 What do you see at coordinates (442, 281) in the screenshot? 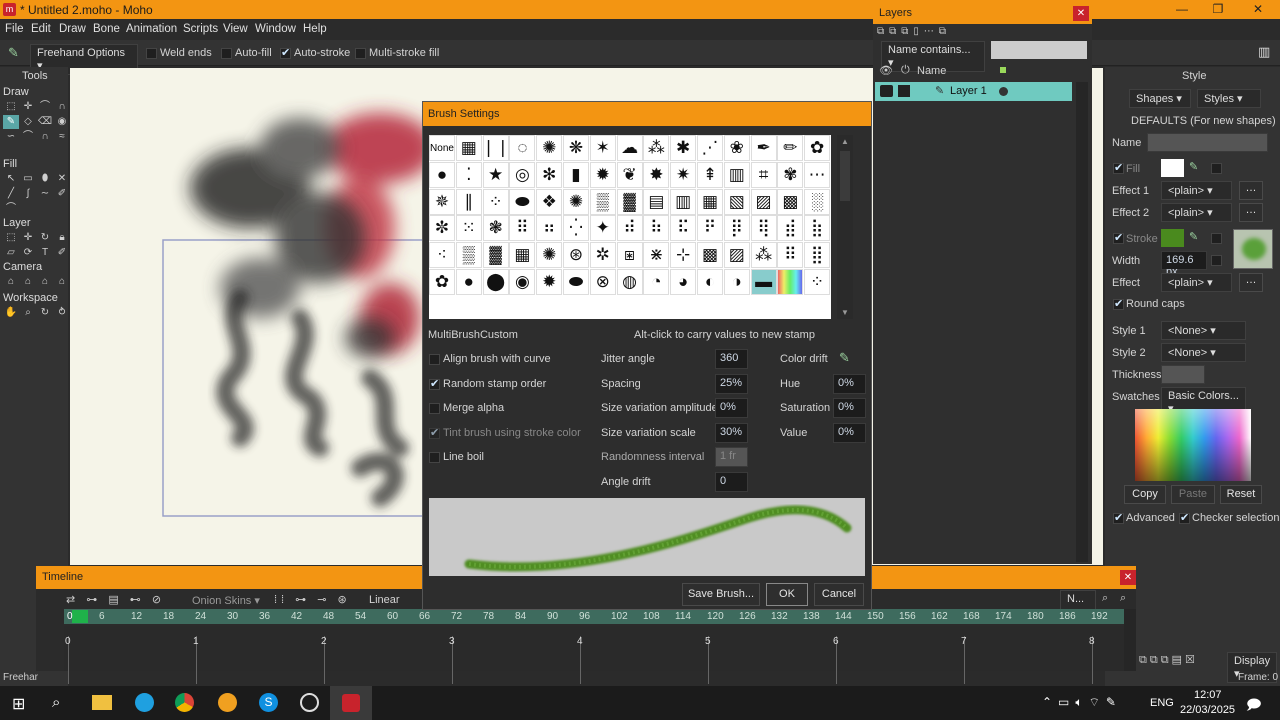
I see `brush-stamp-cell: ✿` at bounding box center [442, 281].